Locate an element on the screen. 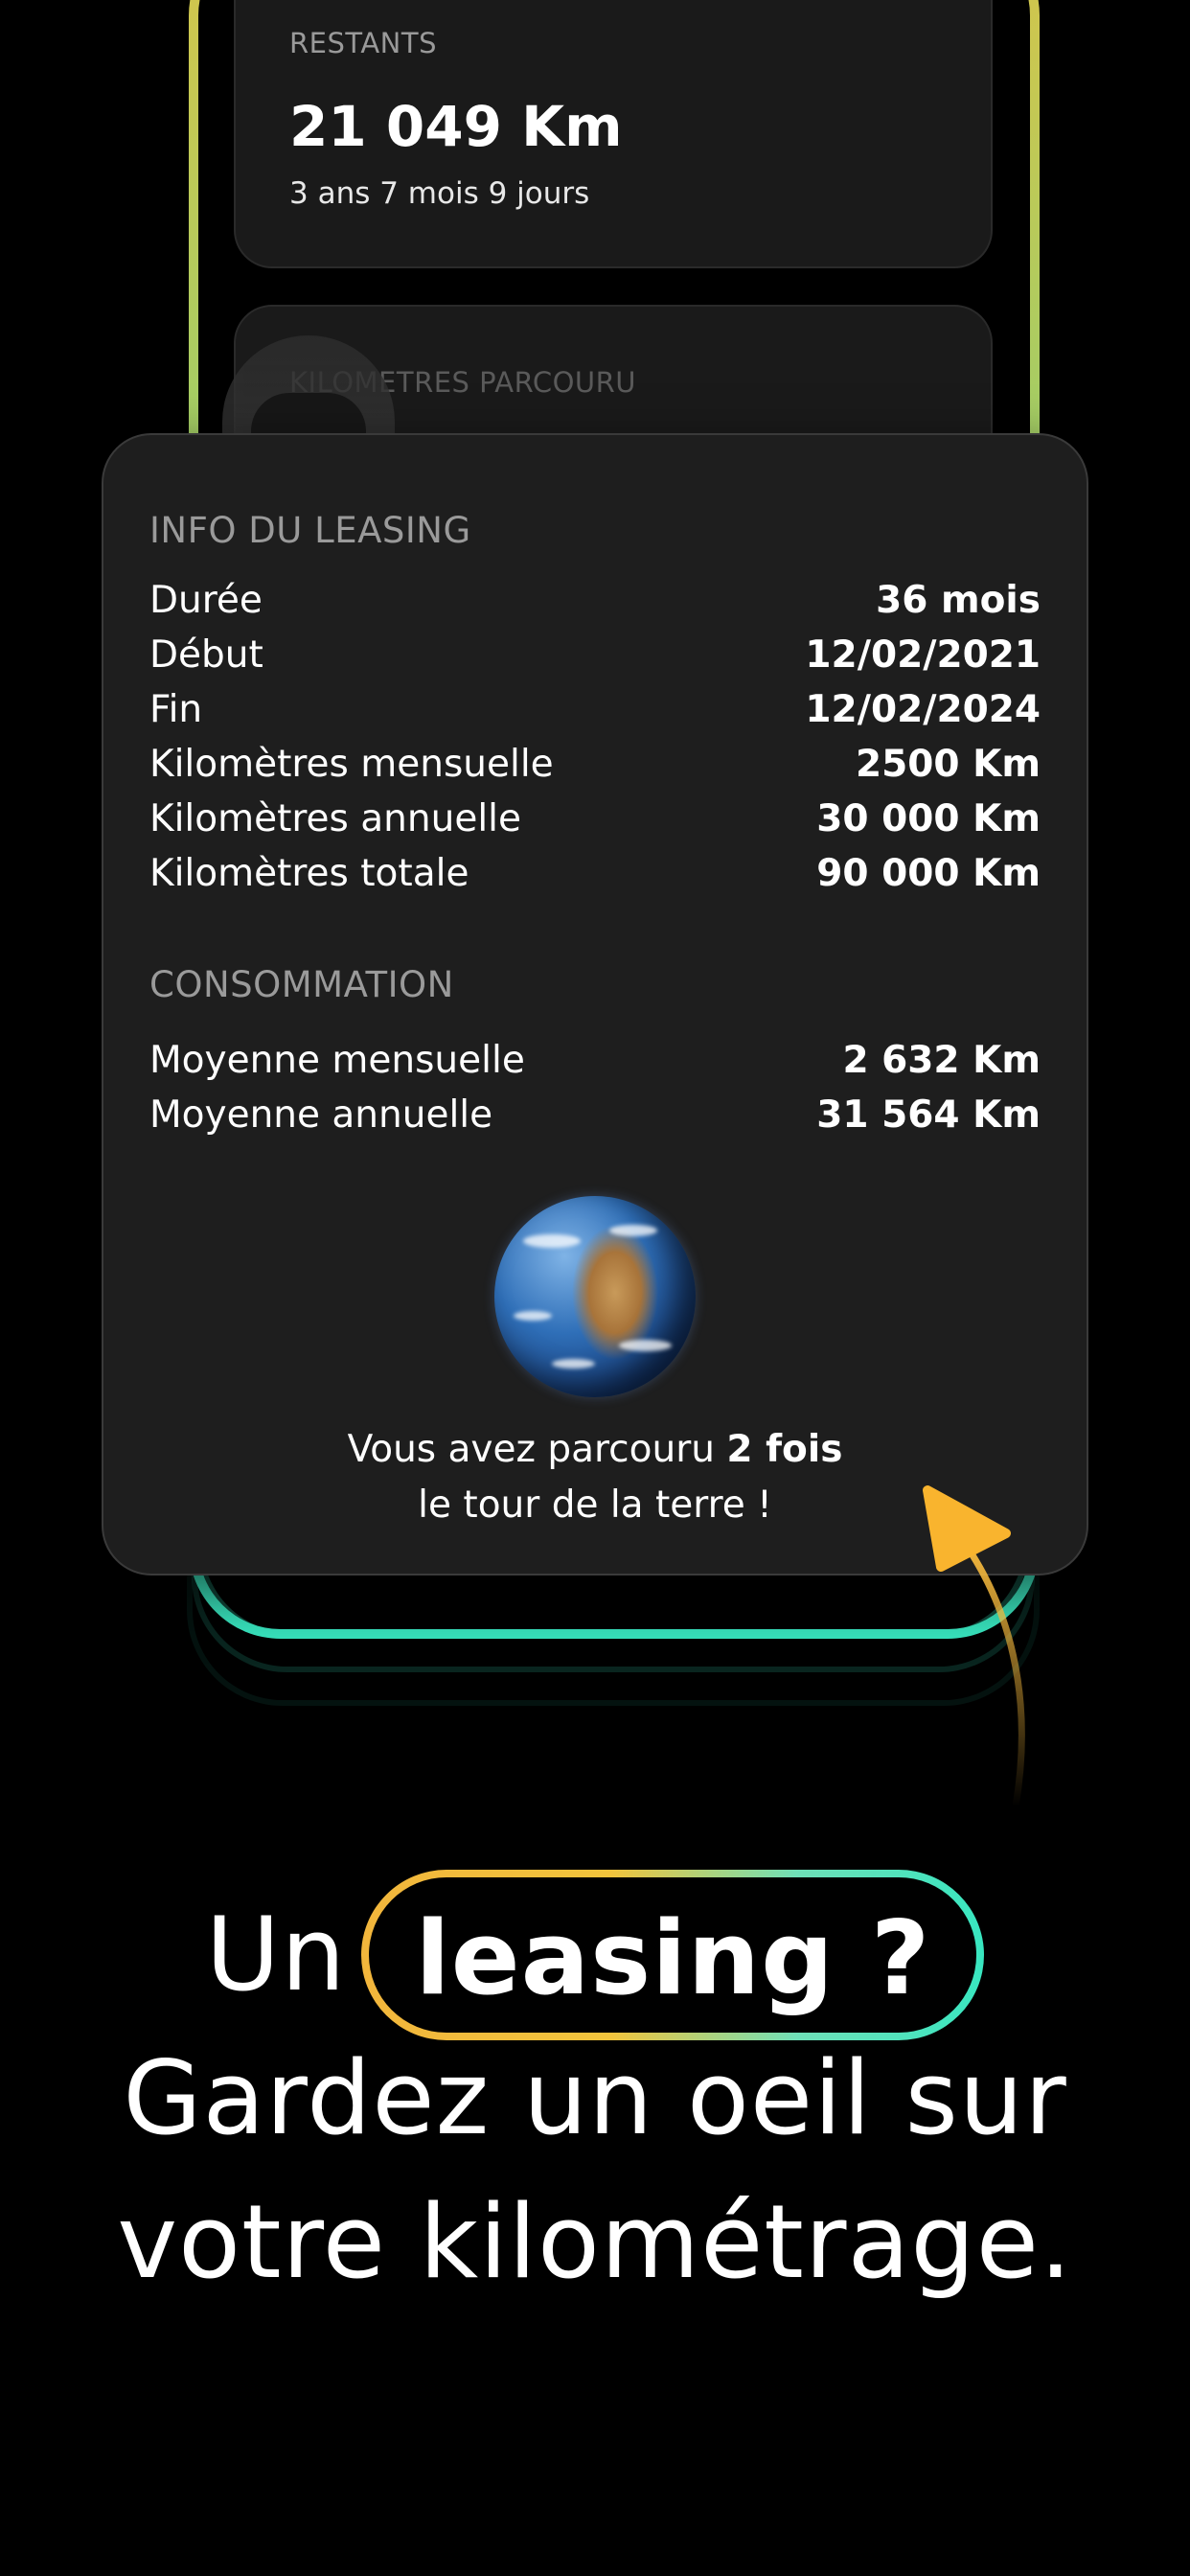 This screenshot has width=1190, height=2576. row-label: Kilomètres annuelle is located at coordinates (335, 818).